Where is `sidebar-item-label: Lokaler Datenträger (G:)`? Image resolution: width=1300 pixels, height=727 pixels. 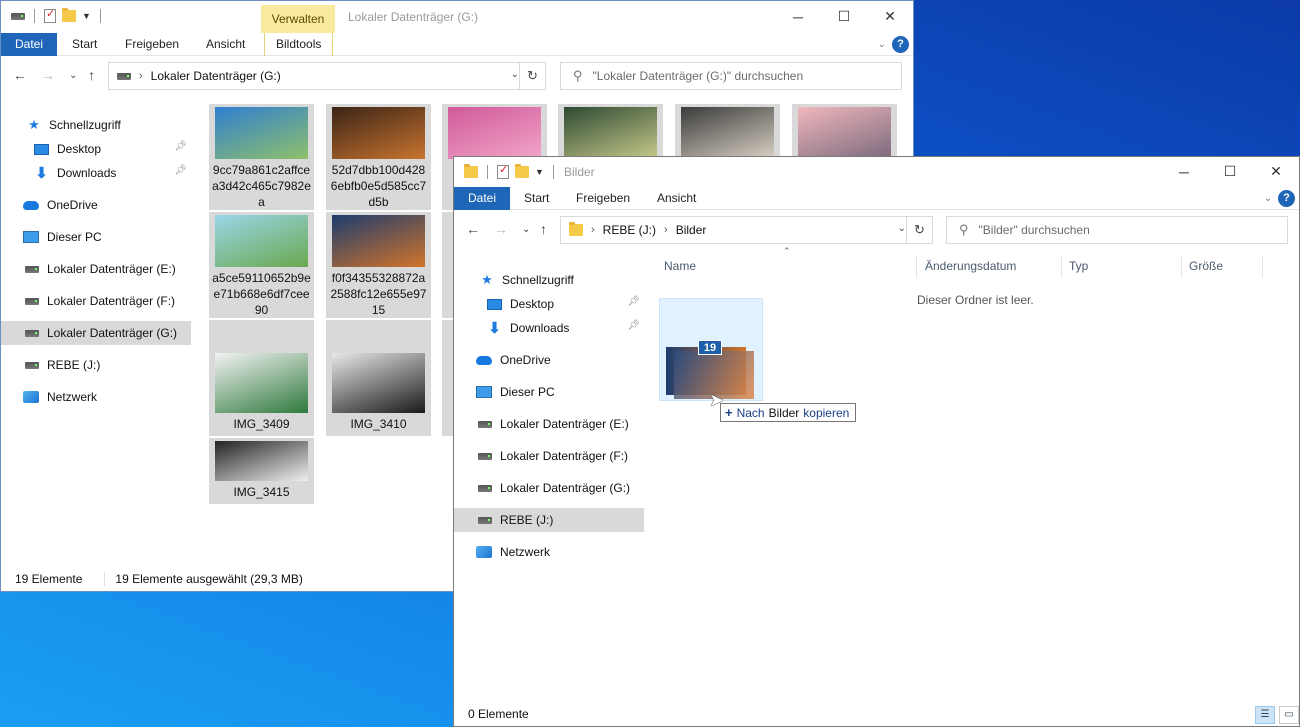 sidebar-item-label: Lokaler Datenträger (G:) is located at coordinates (112, 333).